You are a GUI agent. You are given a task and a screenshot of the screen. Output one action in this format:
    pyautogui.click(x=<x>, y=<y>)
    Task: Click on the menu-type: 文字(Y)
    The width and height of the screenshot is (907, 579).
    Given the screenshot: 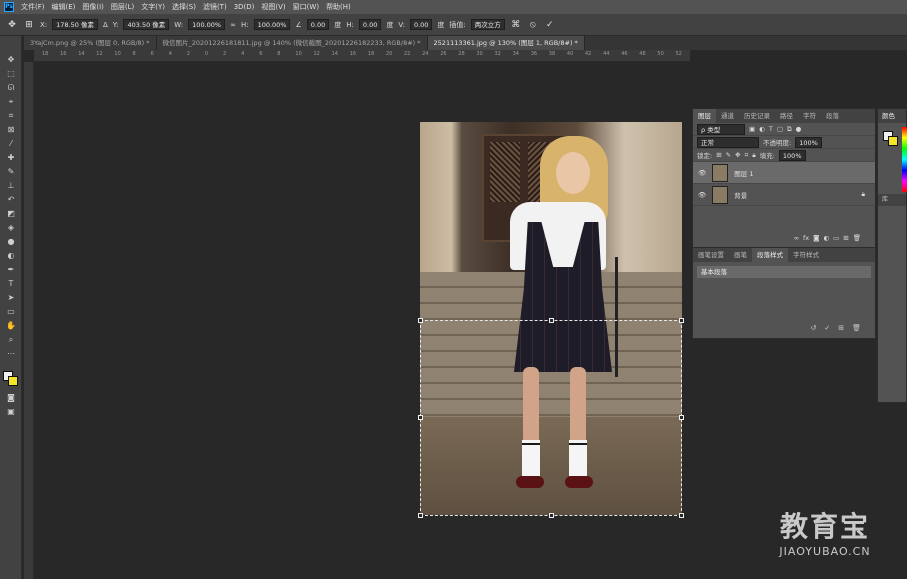 What is the action you would take?
    pyautogui.click(x=153, y=7)
    